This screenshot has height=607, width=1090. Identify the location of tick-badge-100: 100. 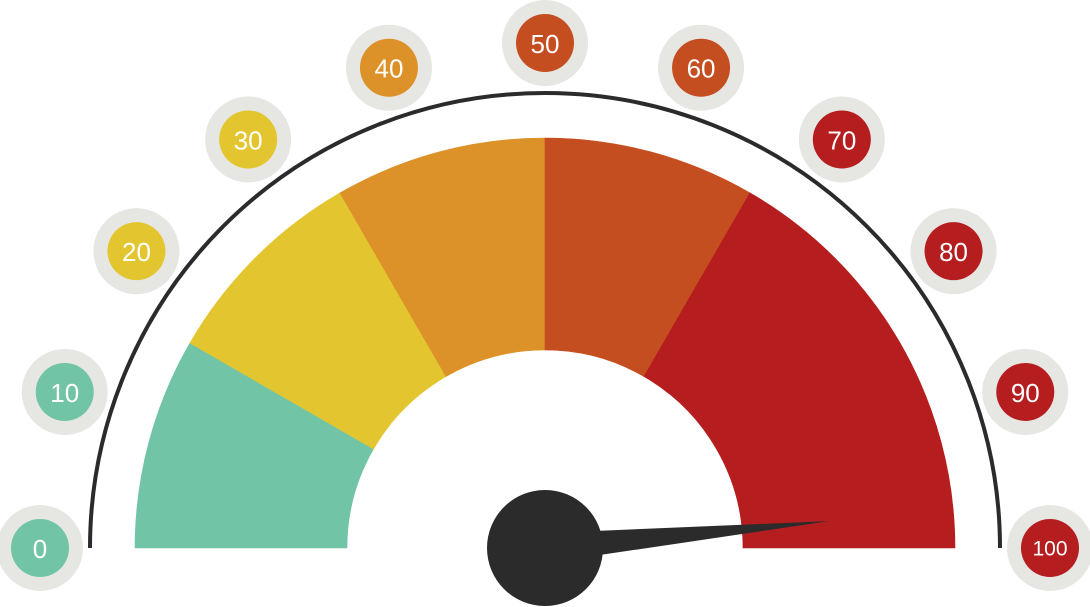
(1048, 548).